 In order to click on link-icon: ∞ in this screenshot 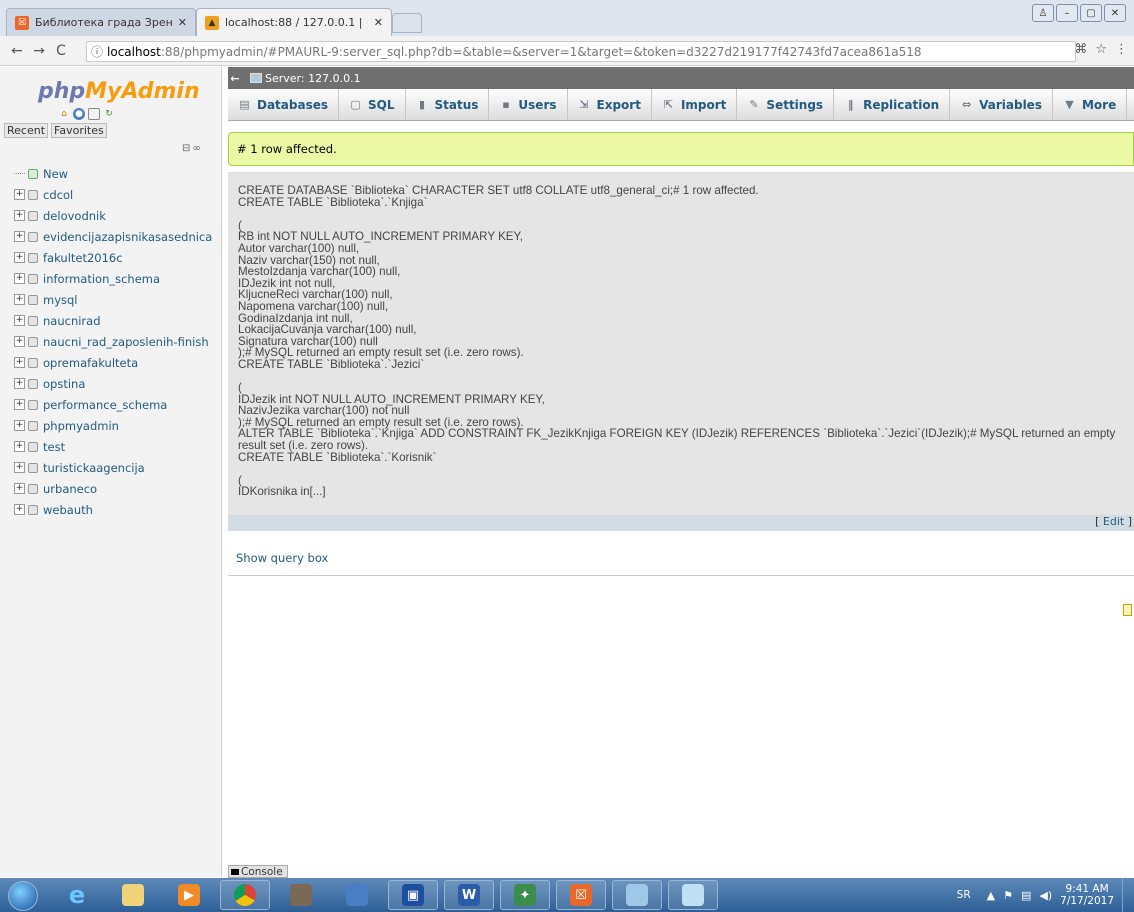, I will do `click(196, 148)`.